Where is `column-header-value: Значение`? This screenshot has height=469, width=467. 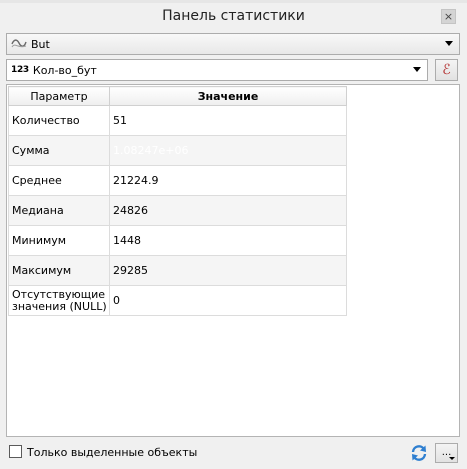 column-header-value: Значение is located at coordinates (228, 96).